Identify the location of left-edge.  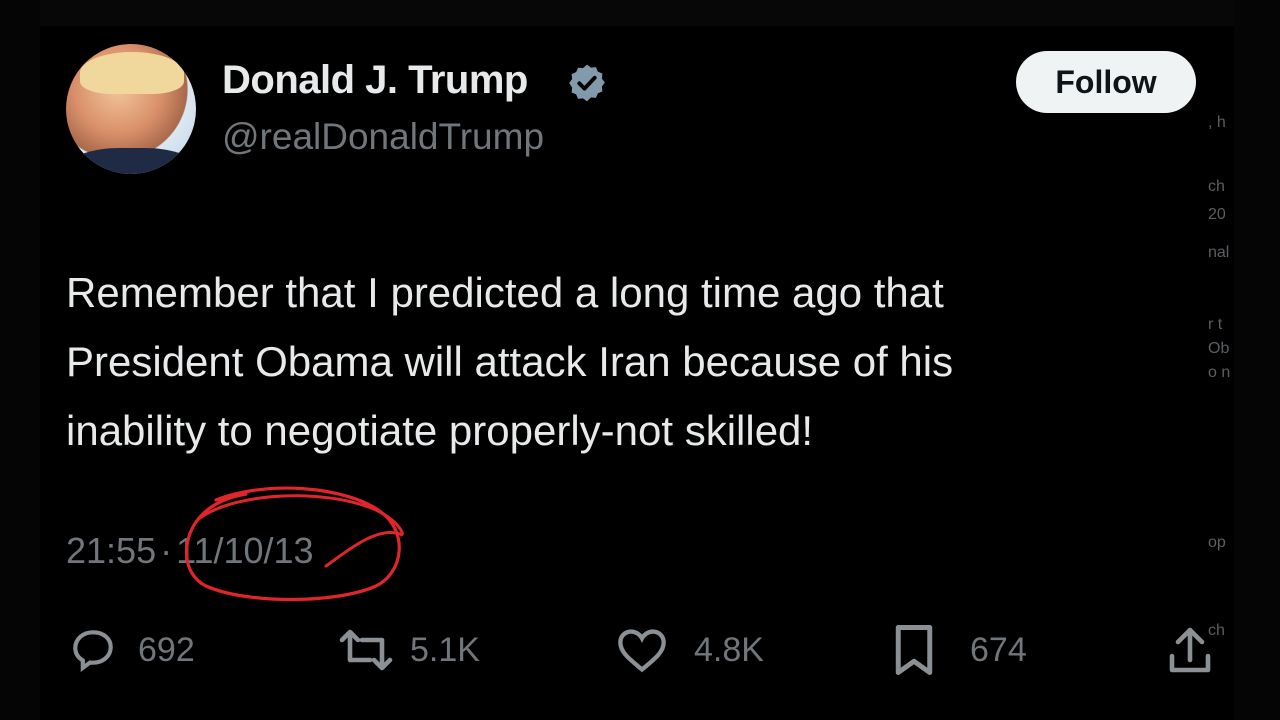
(20, 360).